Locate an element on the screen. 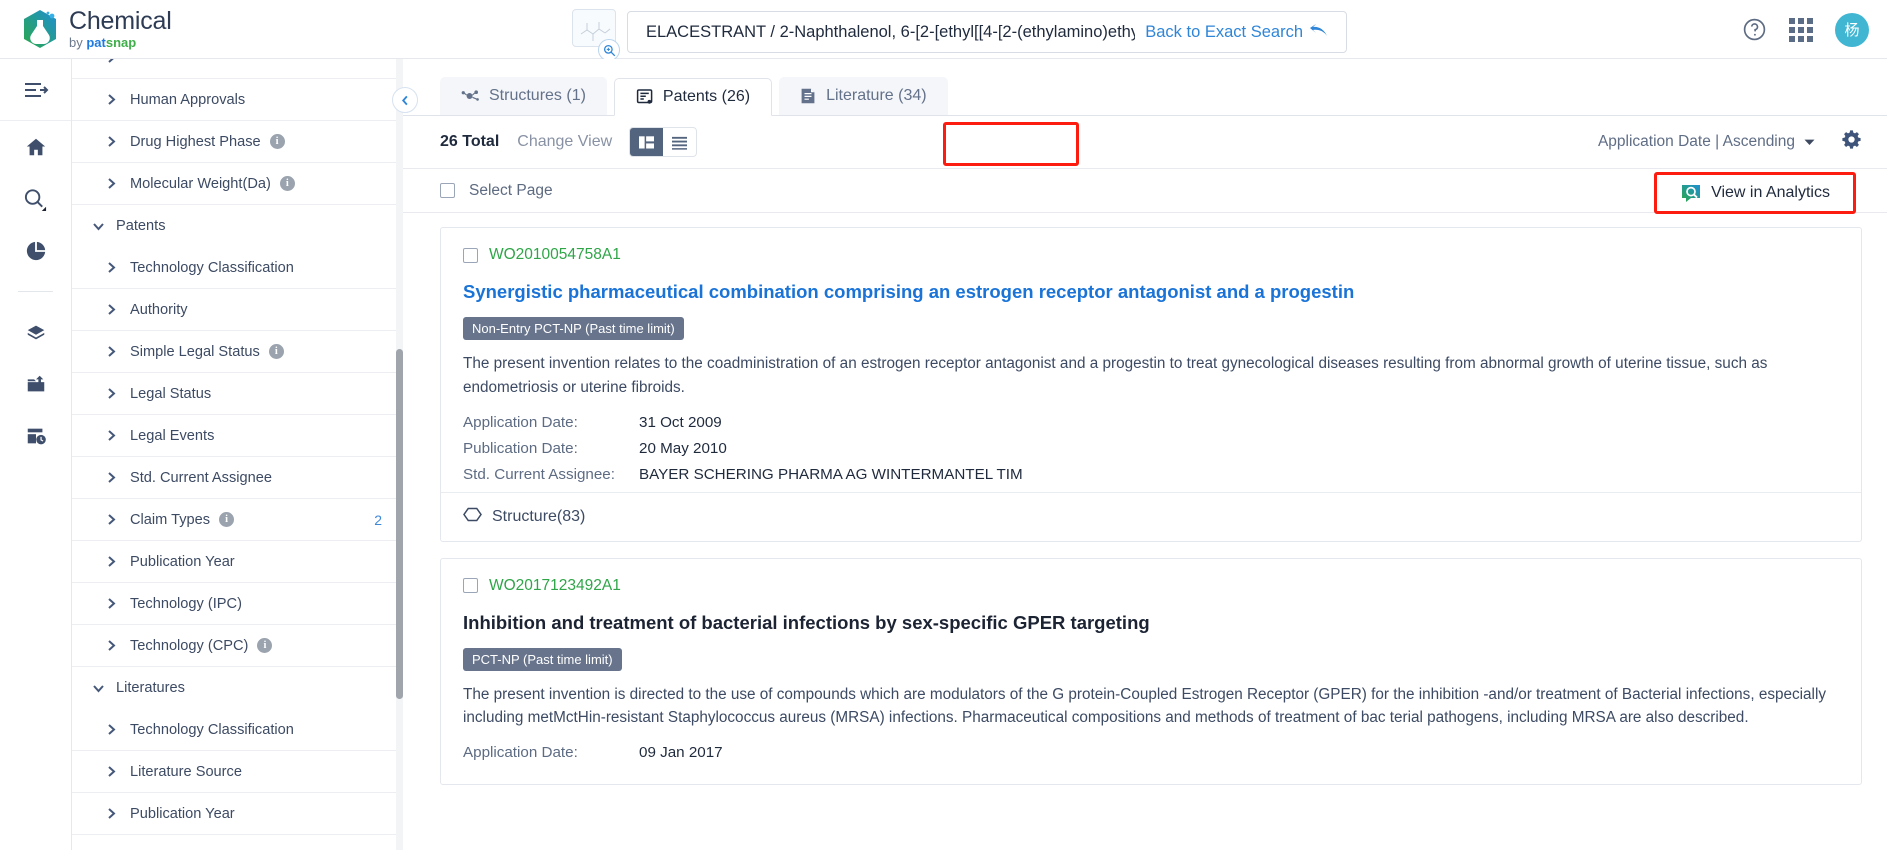 The image size is (1887, 850). publication-number: WO2010054758A1 is located at coordinates (555, 255).